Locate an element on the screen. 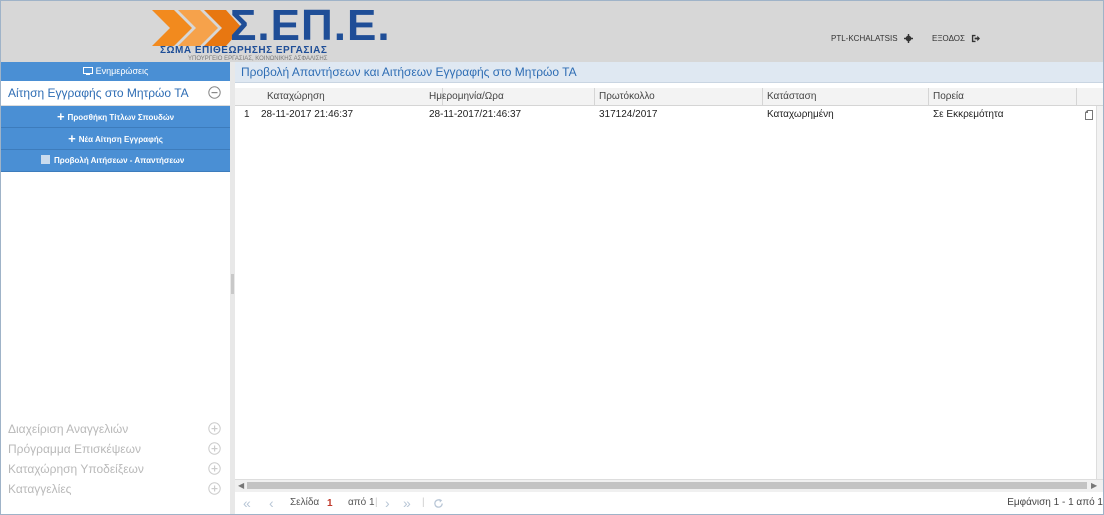 This screenshot has width=1104, height=515. column-header: Κατάσταση is located at coordinates (846, 96).